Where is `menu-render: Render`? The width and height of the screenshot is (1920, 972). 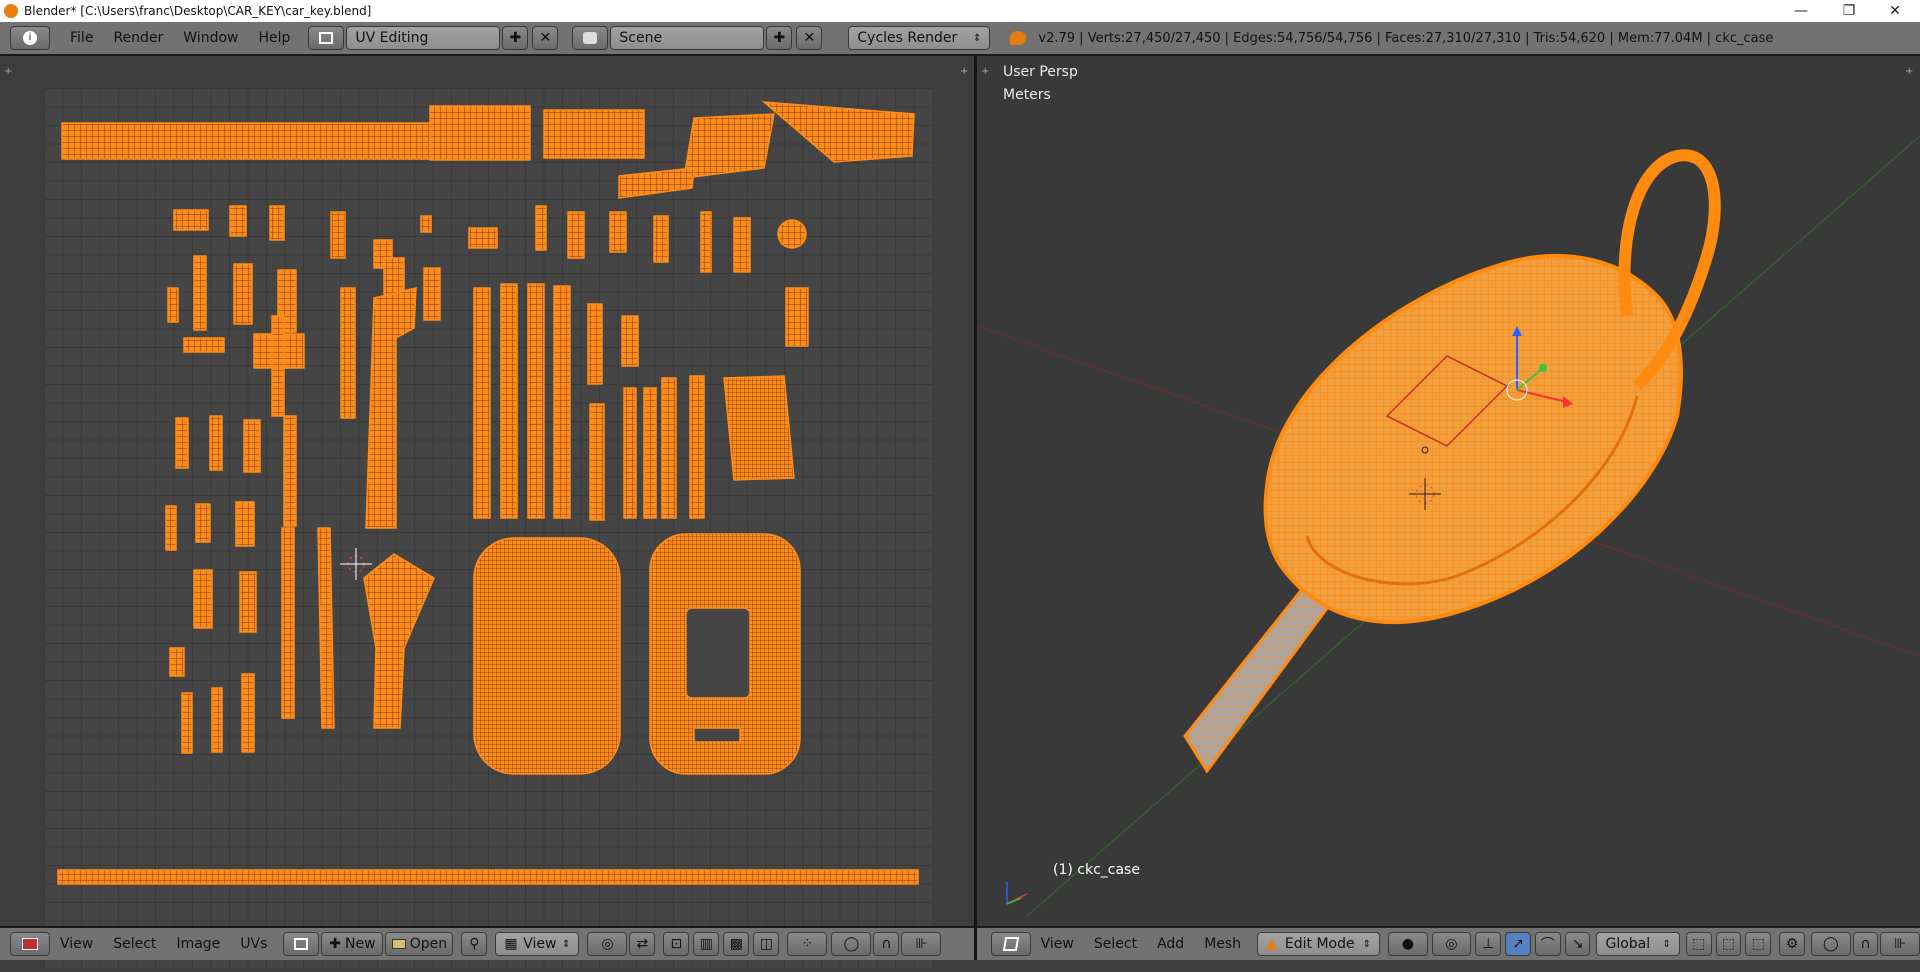 menu-render: Render is located at coordinates (138, 38).